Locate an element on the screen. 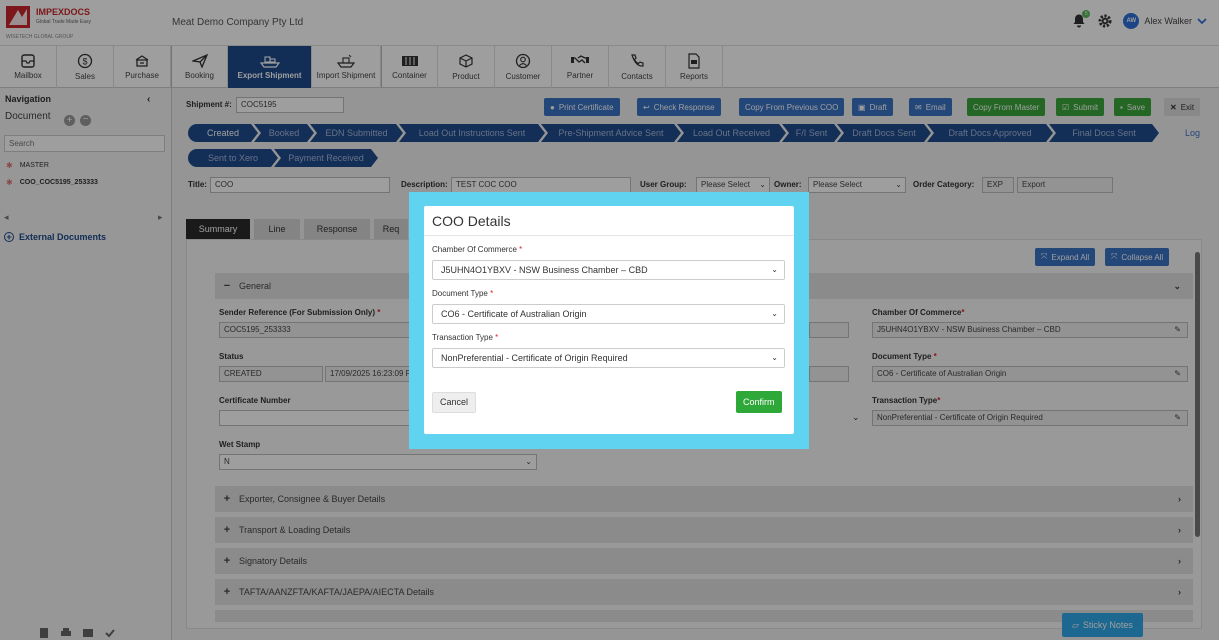 This screenshot has width=1219, height=640. divider is located at coordinates (609, 235).